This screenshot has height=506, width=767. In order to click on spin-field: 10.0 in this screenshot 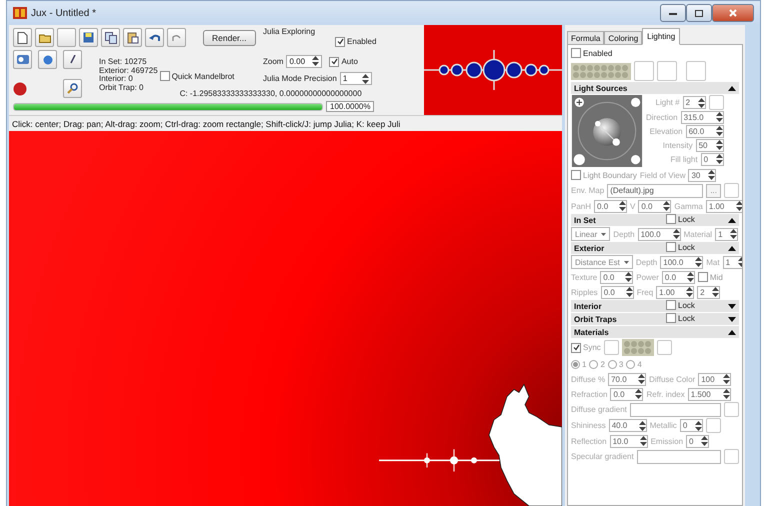, I will do `click(629, 441)`.